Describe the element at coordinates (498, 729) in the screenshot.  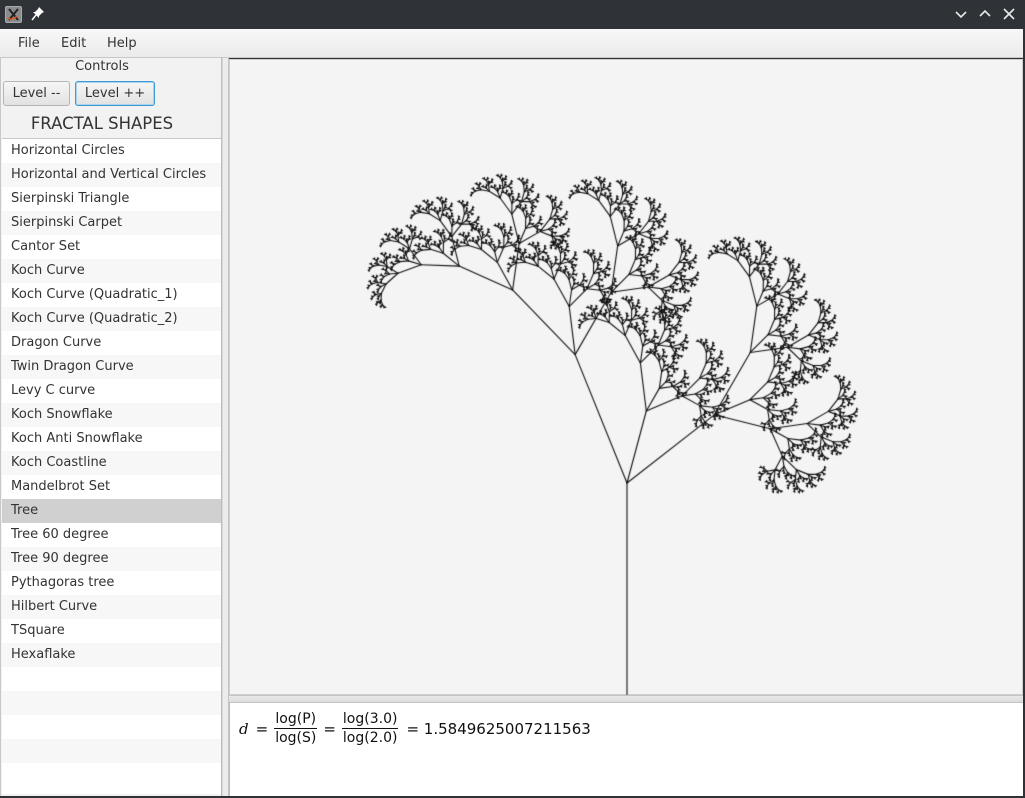
I see `formula-result: = 1.5849625007211563` at that location.